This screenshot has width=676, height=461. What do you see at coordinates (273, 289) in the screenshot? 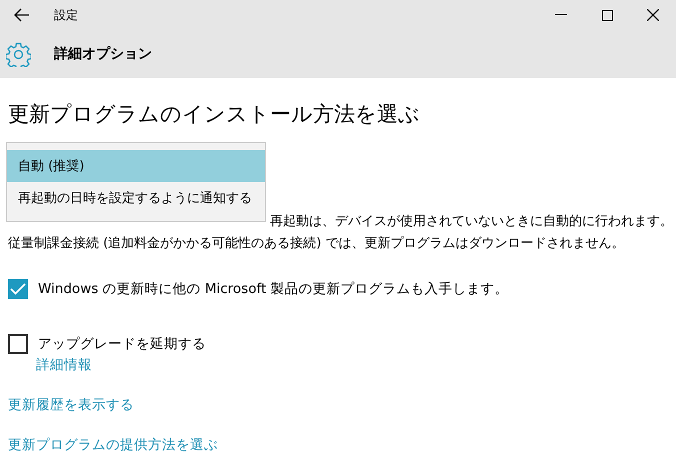
I see `checkbox-label: Windows の更新時に他の Microsoft 製品の更新プログラムも入手します。` at bounding box center [273, 289].